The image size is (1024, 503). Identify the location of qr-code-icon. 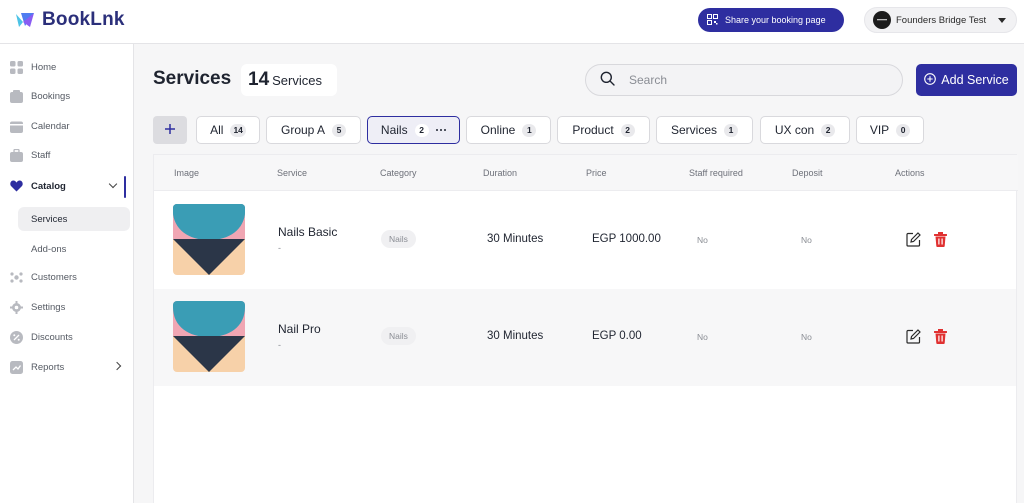
(712, 20).